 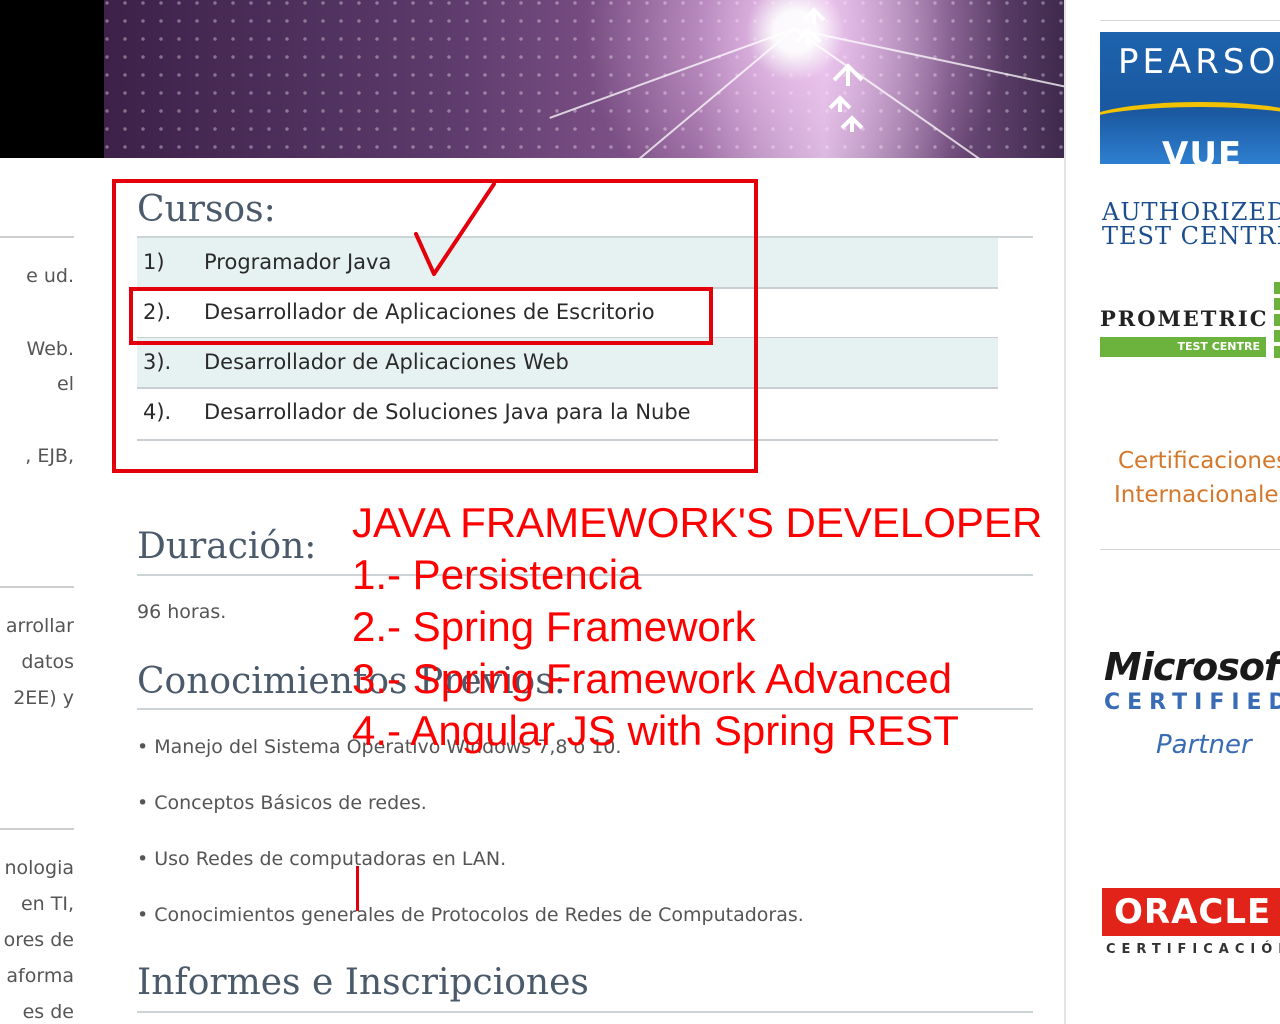 What do you see at coordinates (421, 316) in the screenshot?
I see `course-2-highlight-box` at bounding box center [421, 316].